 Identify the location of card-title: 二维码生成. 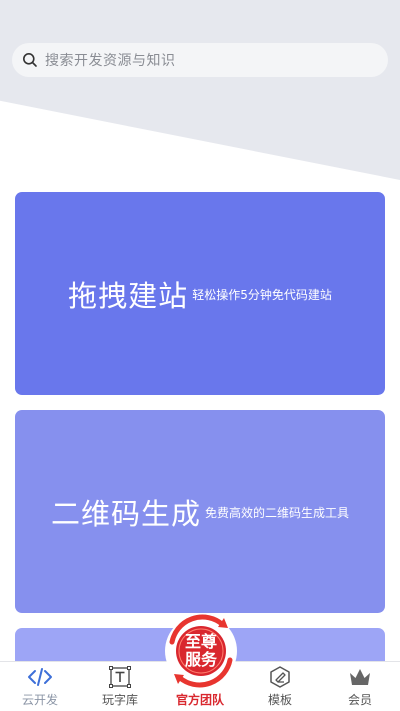
(125, 513).